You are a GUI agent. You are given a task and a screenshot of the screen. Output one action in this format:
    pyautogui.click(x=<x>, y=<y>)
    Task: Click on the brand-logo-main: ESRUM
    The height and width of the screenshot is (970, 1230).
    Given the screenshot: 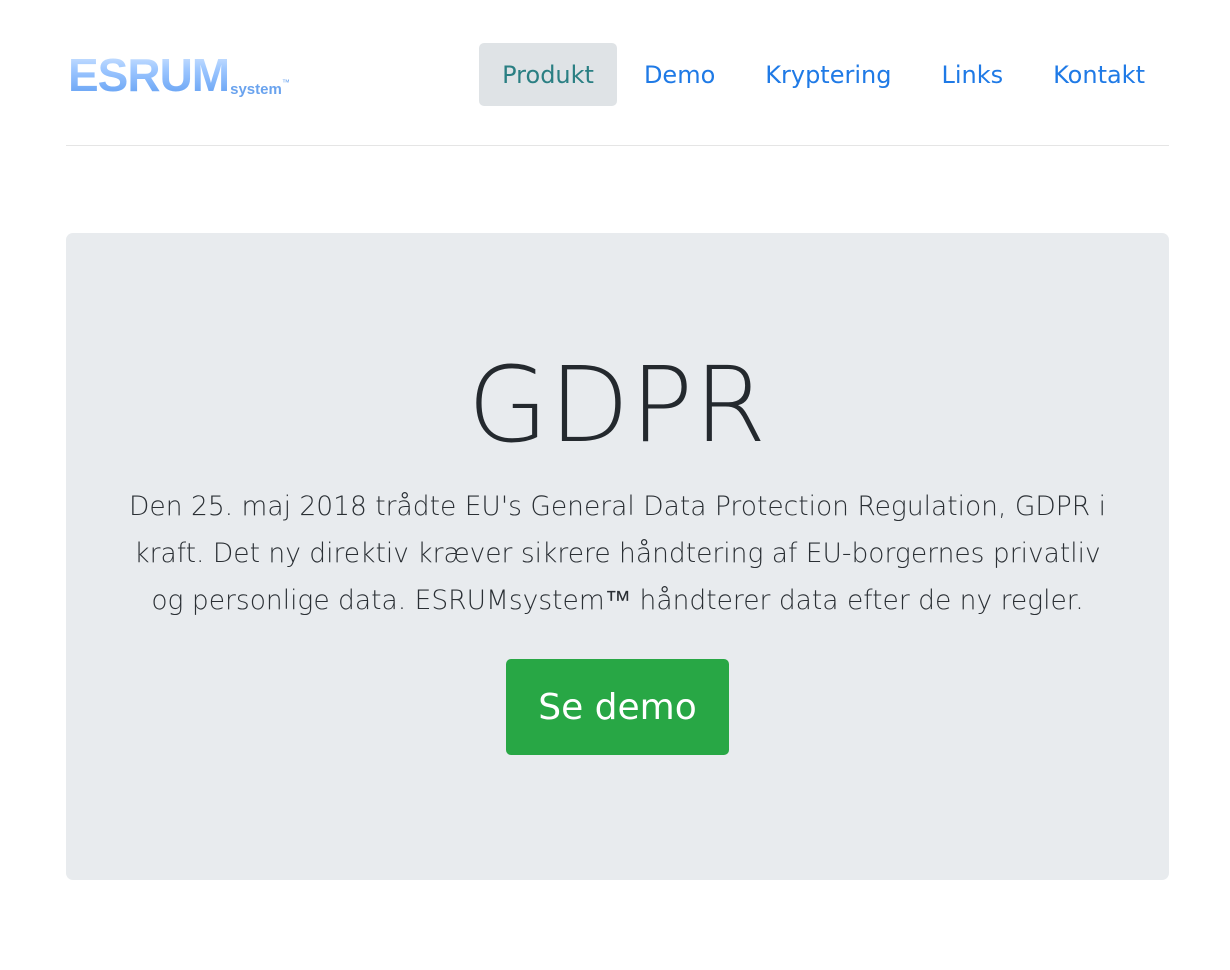 What is the action you would take?
    pyautogui.click(x=149, y=75)
    